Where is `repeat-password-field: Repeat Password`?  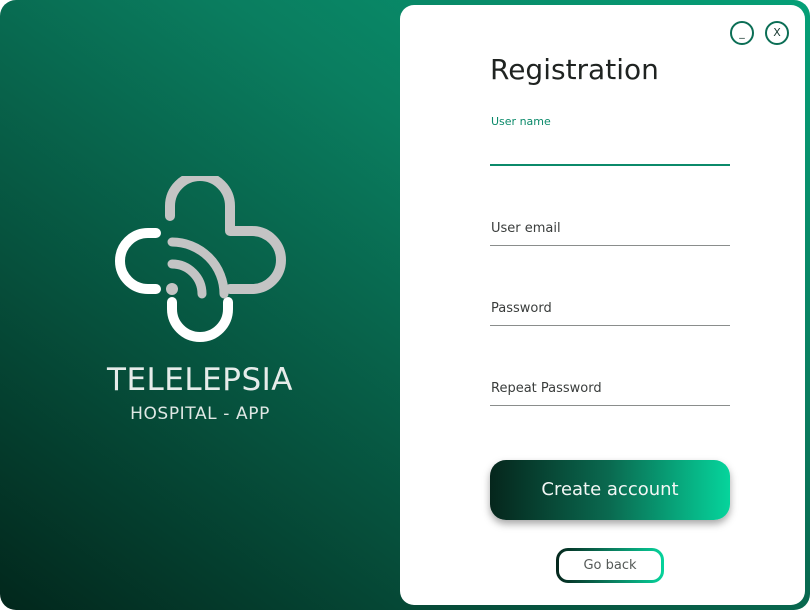
repeat-password-field: Repeat Password is located at coordinates (610, 397).